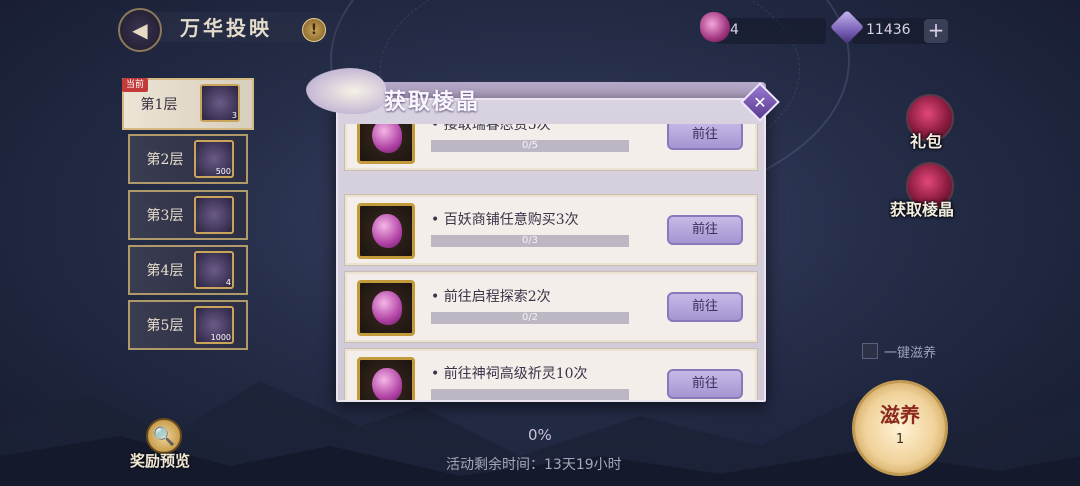 The width and height of the screenshot is (1080, 486). I want to click on task-title: • 前往神祠高级祈灵10次, so click(509, 374).